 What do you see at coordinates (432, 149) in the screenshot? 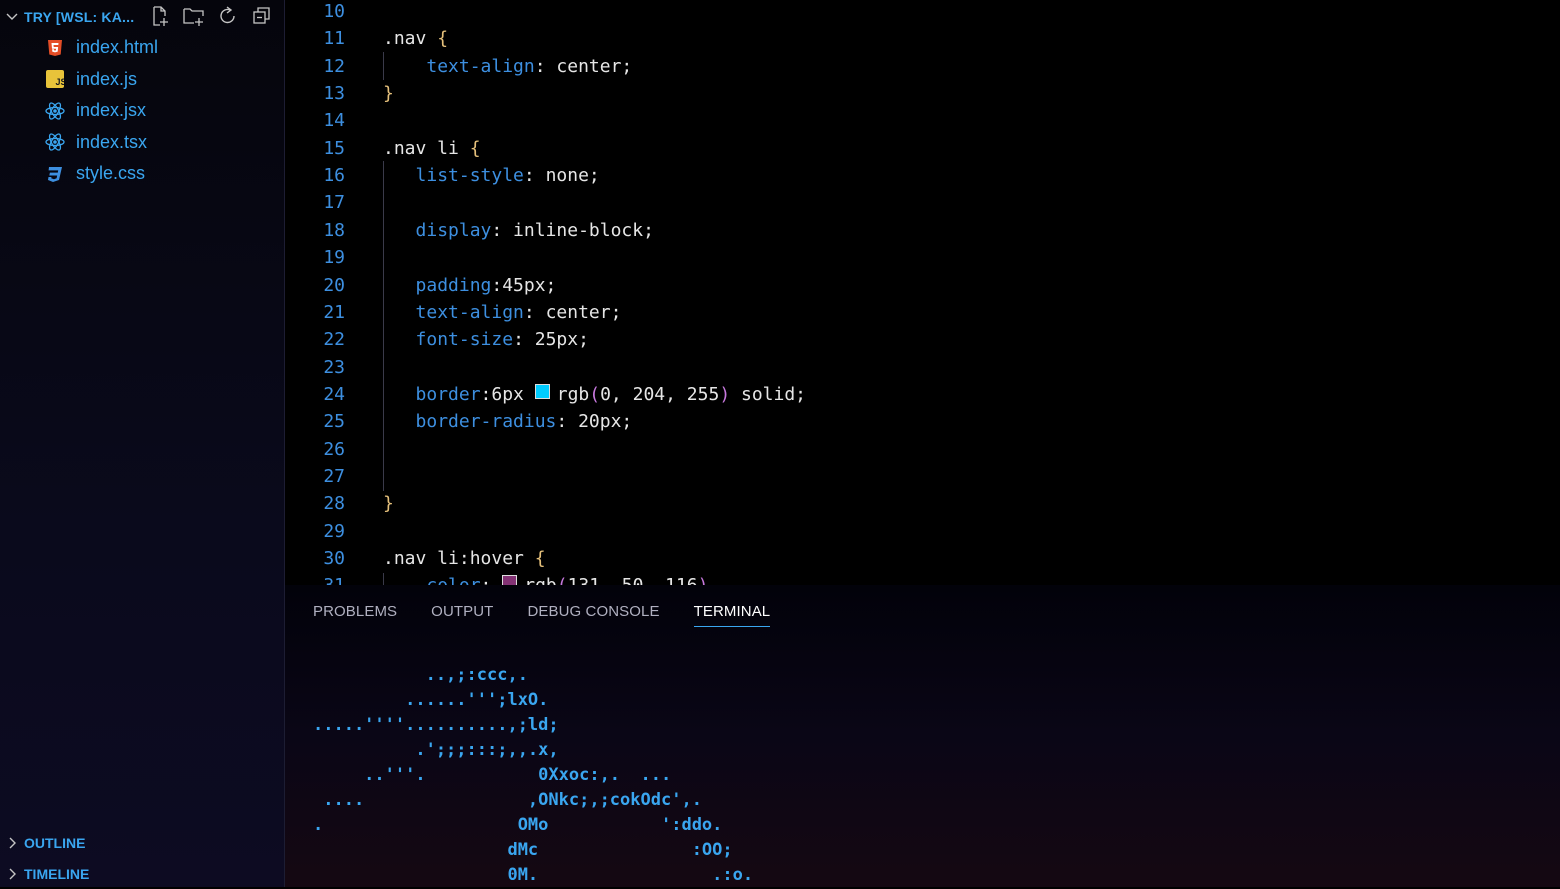
I see `line-text: .nav li {` at bounding box center [432, 149].